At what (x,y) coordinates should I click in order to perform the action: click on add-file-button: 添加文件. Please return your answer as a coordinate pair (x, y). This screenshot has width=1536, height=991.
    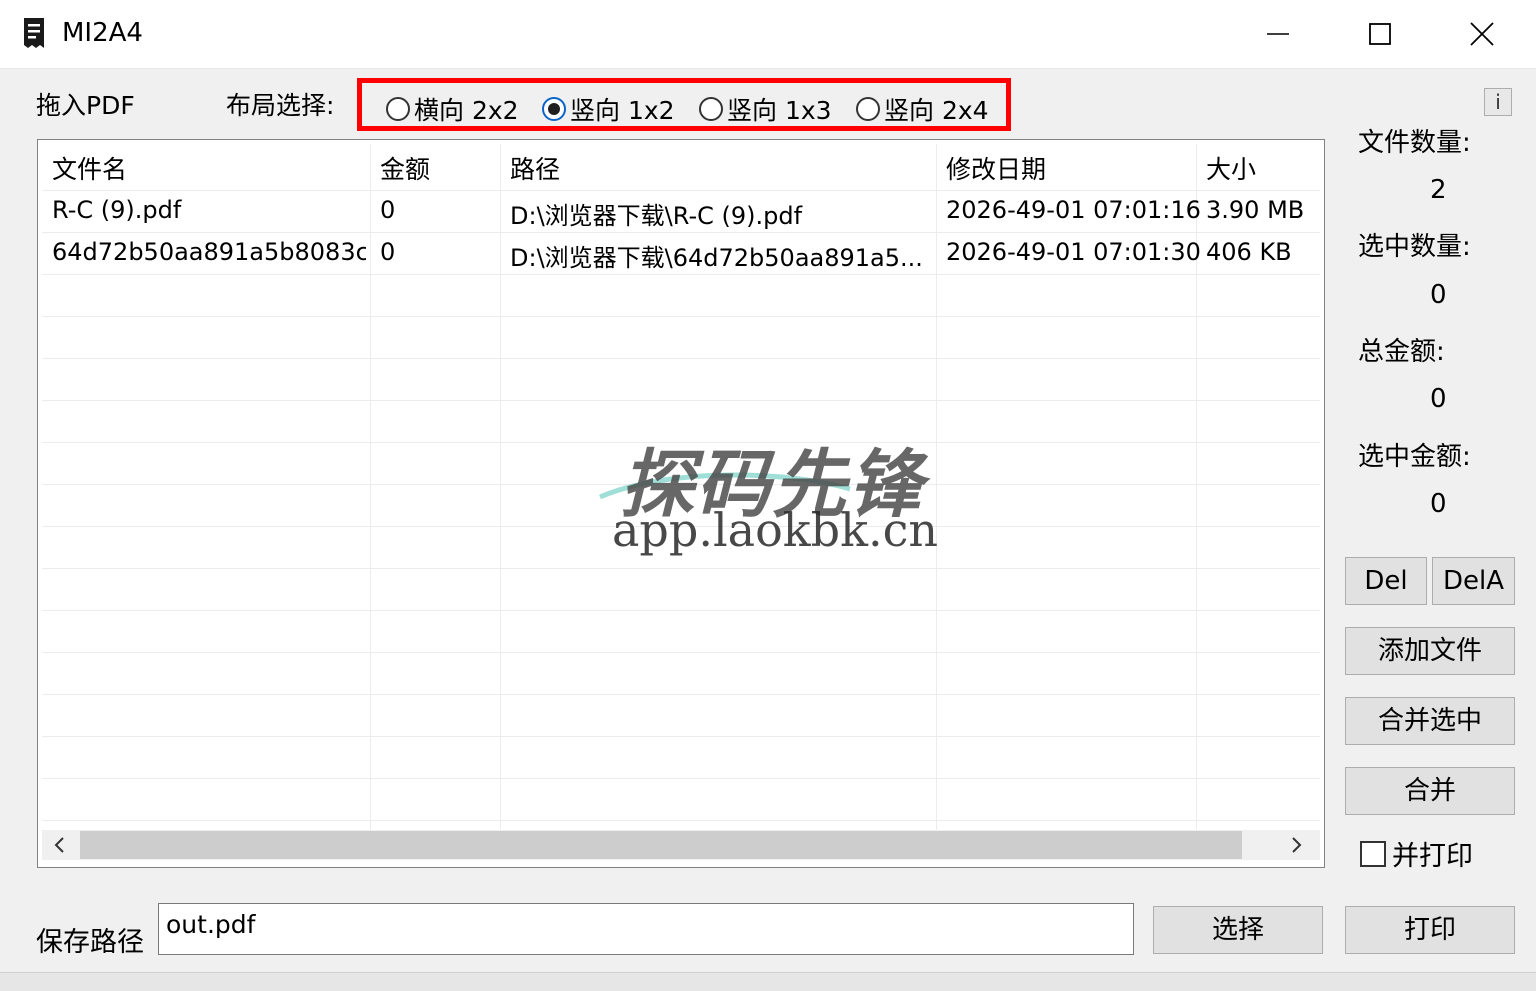
    Looking at the image, I should click on (1430, 651).